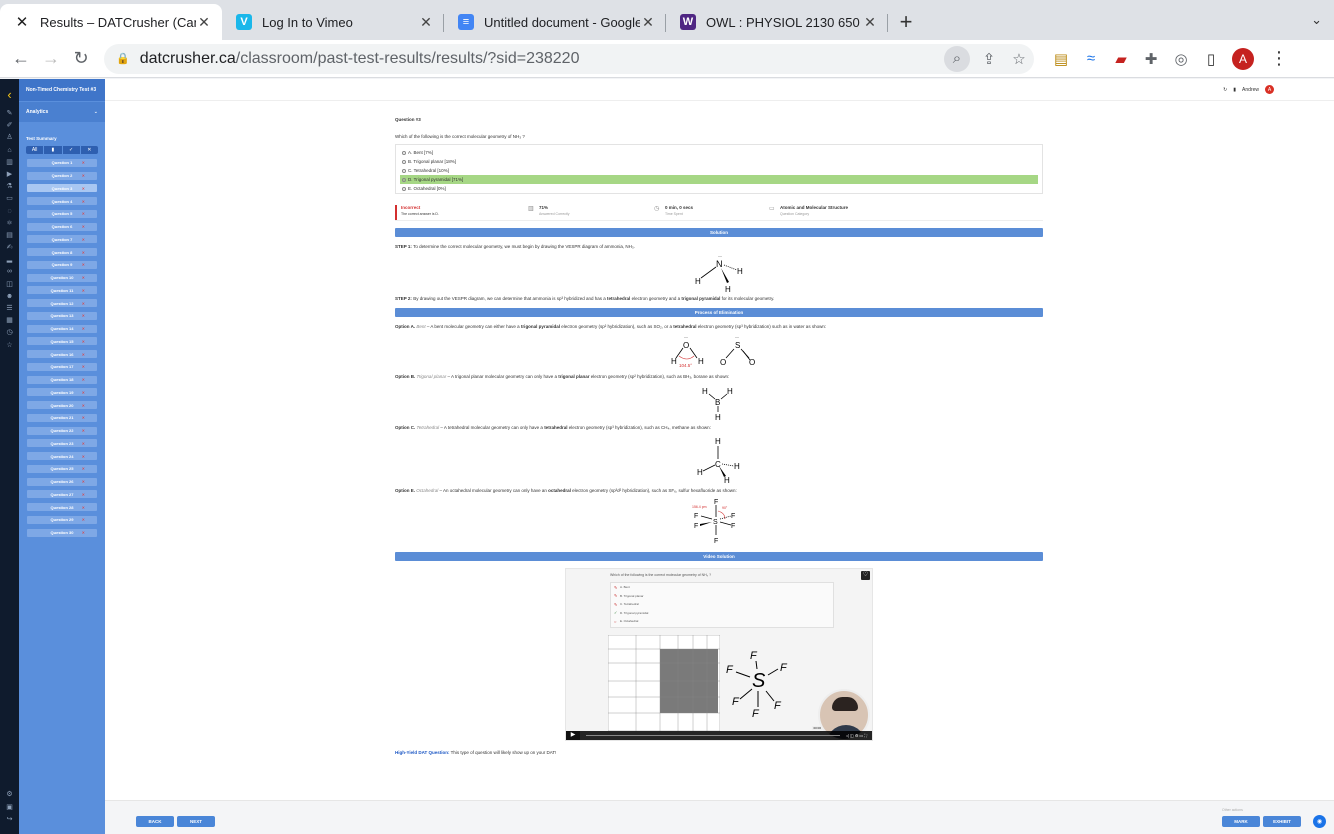 This screenshot has height=834, width=1334. Describe the element at coordinates (111, 22) in the screenshot. I see `tab-datcrusher: ✕ Results – DATCrusher (Canadia ✕` at that location.